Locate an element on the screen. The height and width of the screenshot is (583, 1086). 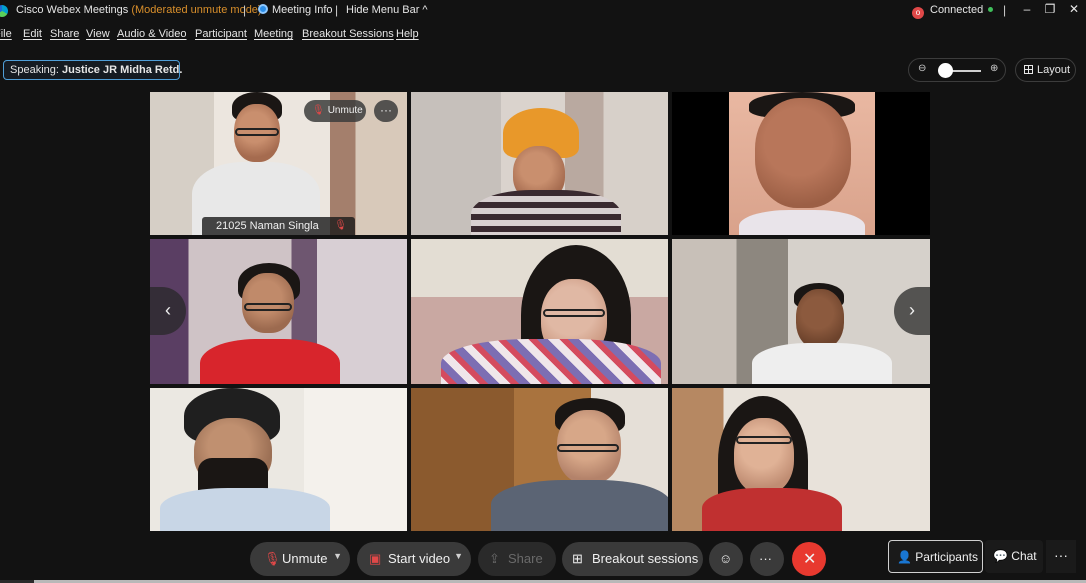
connection-badge-icon: o is located at coordinates (918, 13).